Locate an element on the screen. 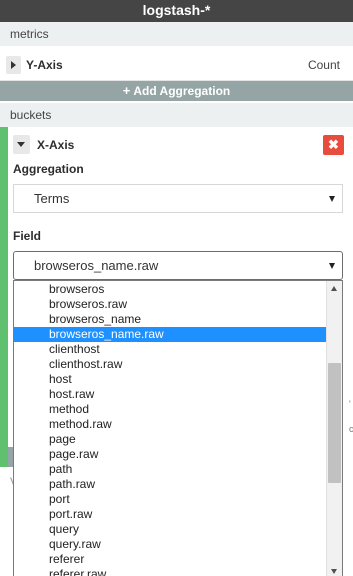  bucket-accent-bar is located at coordinates (4, 297).